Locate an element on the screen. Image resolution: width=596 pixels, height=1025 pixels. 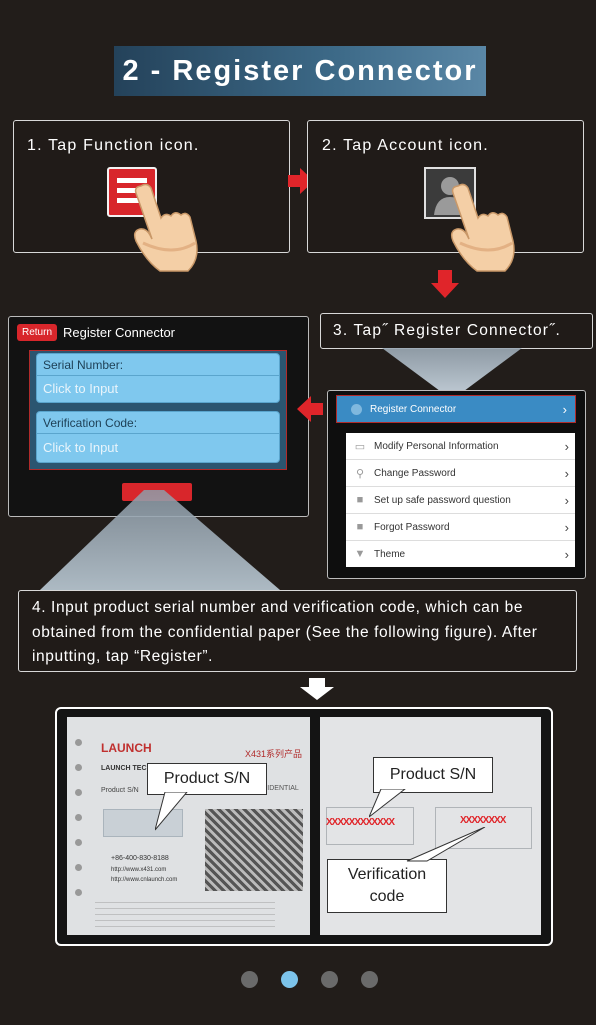
paper-web-1: http://www.x431.com is located at coordinates (139, 870).